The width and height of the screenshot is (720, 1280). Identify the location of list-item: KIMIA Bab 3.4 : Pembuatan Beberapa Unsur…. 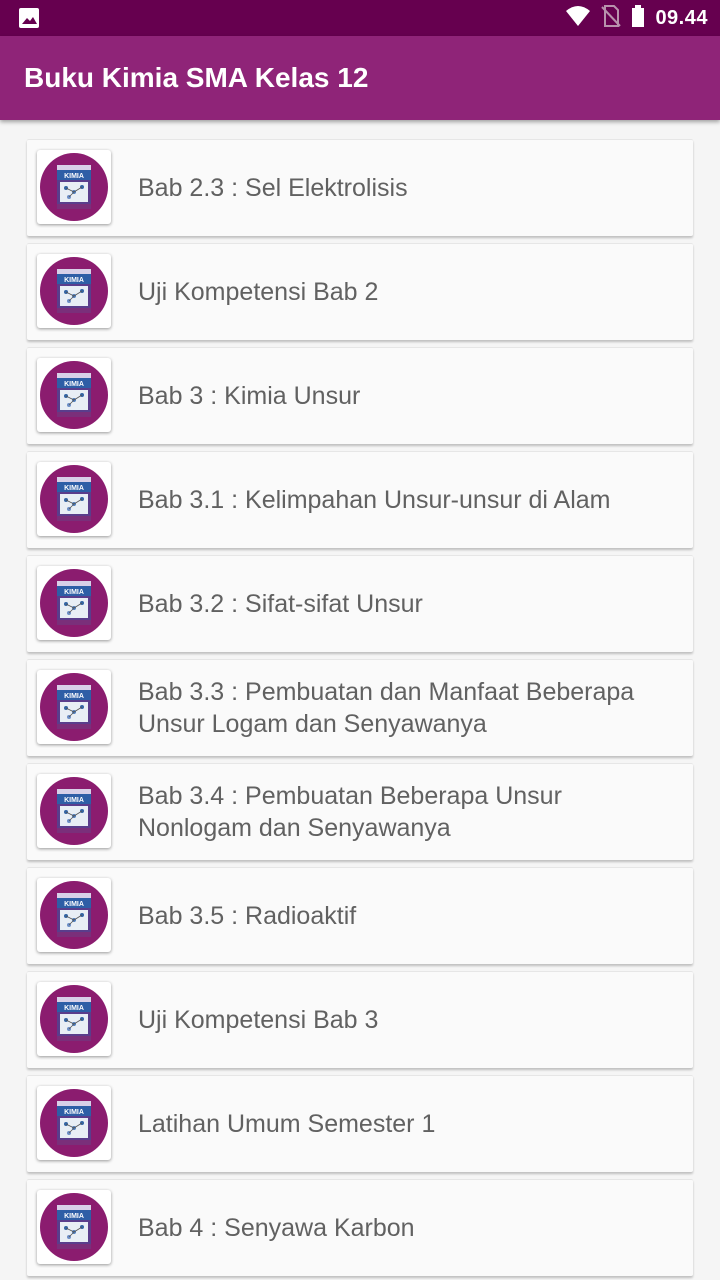
(360, 811).